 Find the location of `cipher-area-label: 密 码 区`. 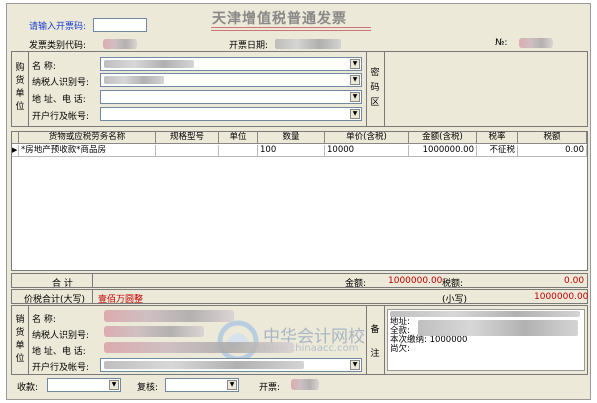

cipher-area-label: 密 码 区 is located at coordinates (375, 88).